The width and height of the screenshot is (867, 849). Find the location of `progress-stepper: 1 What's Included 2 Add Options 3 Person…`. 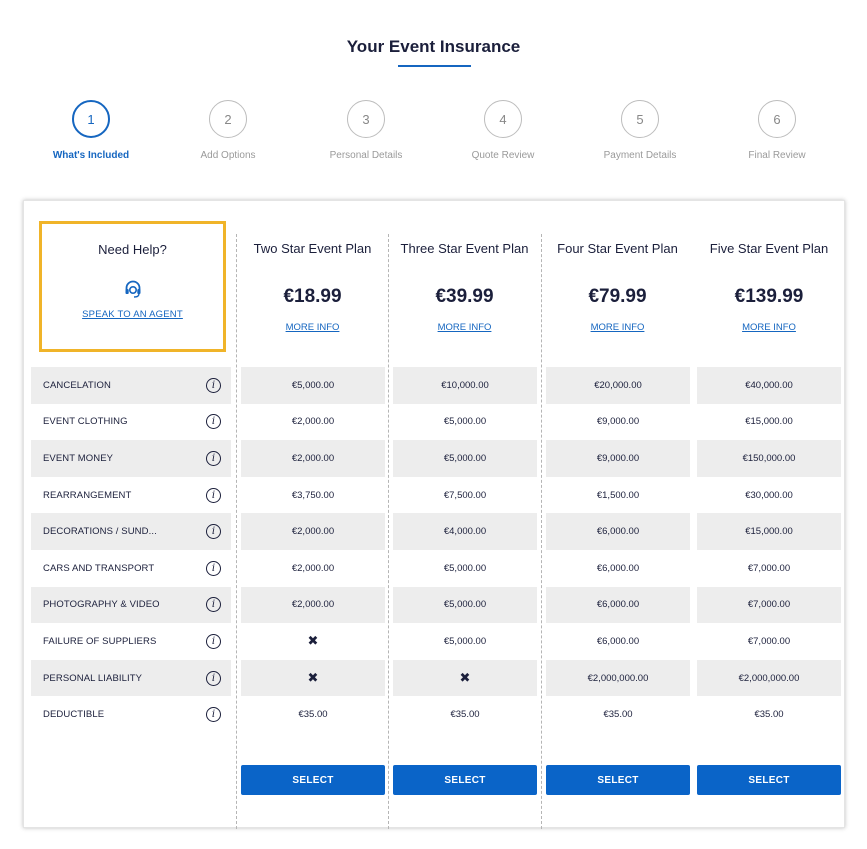

progress-stepper: 1 What's Included 2 Add Options 3 Person… is located at coordinates (433, 135).